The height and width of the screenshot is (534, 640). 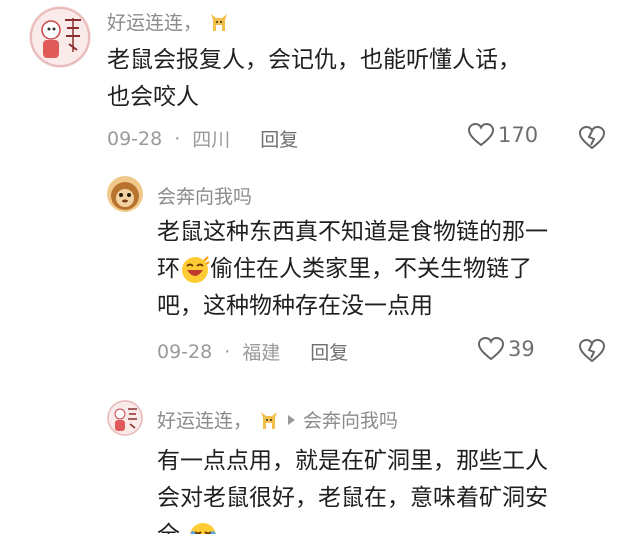 What do you see at coordinates (352, 498) in the screenshot?
I see `reply-line: 会对老鼠很好，老鼠在，意味着矿洞安` at bounding box center [352, 498].